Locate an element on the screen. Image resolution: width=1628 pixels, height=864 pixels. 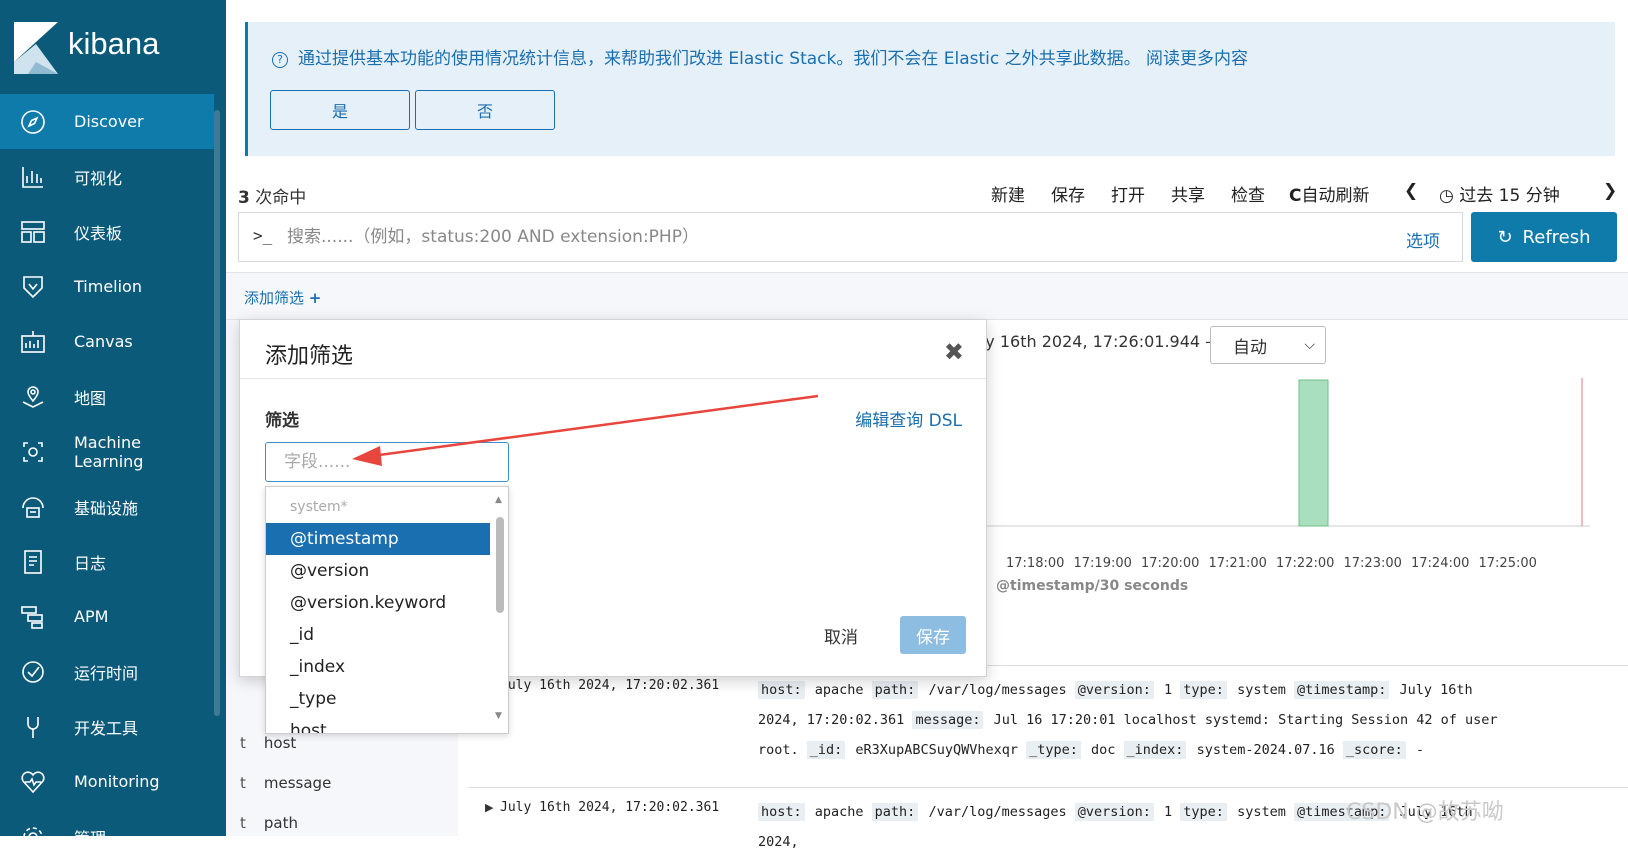
histogram-bar is located at coordinates (1313, 453).